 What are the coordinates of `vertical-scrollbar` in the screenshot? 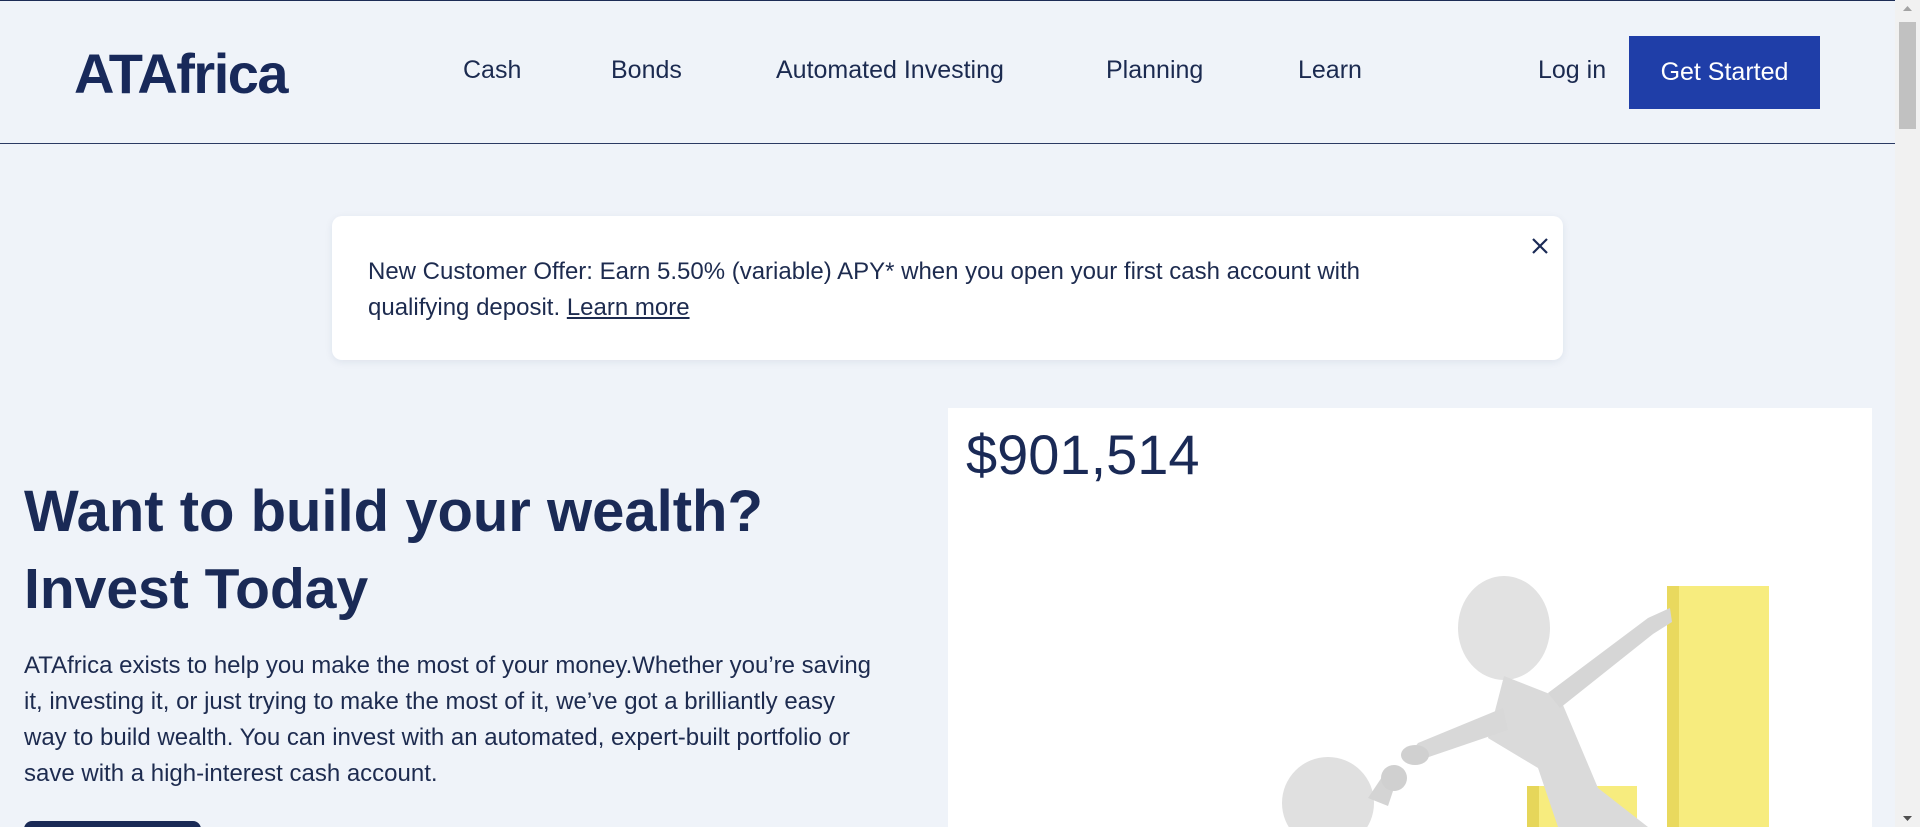 It's located at (1907, 413).